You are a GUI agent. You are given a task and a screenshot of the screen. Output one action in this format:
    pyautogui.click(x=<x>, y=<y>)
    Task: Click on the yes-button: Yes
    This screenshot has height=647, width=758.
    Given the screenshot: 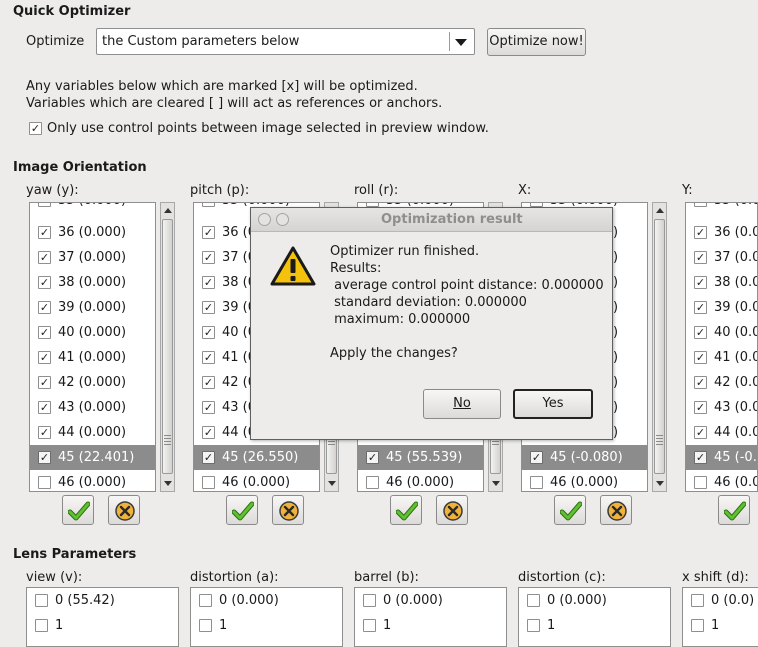 What is the action you would take?
    pyautogui.click(x=553, y=404)
    